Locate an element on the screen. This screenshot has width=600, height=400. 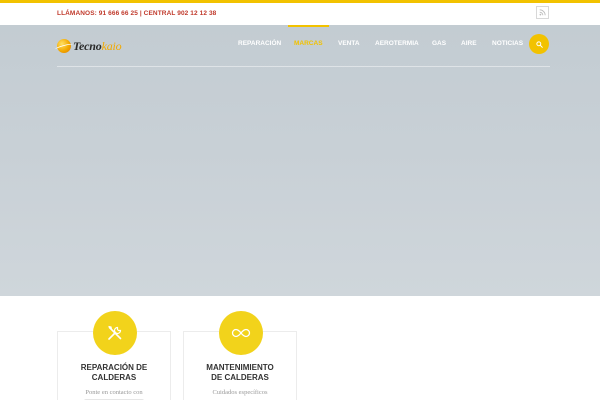
infinity-icon is located at coordinates (241, 333).